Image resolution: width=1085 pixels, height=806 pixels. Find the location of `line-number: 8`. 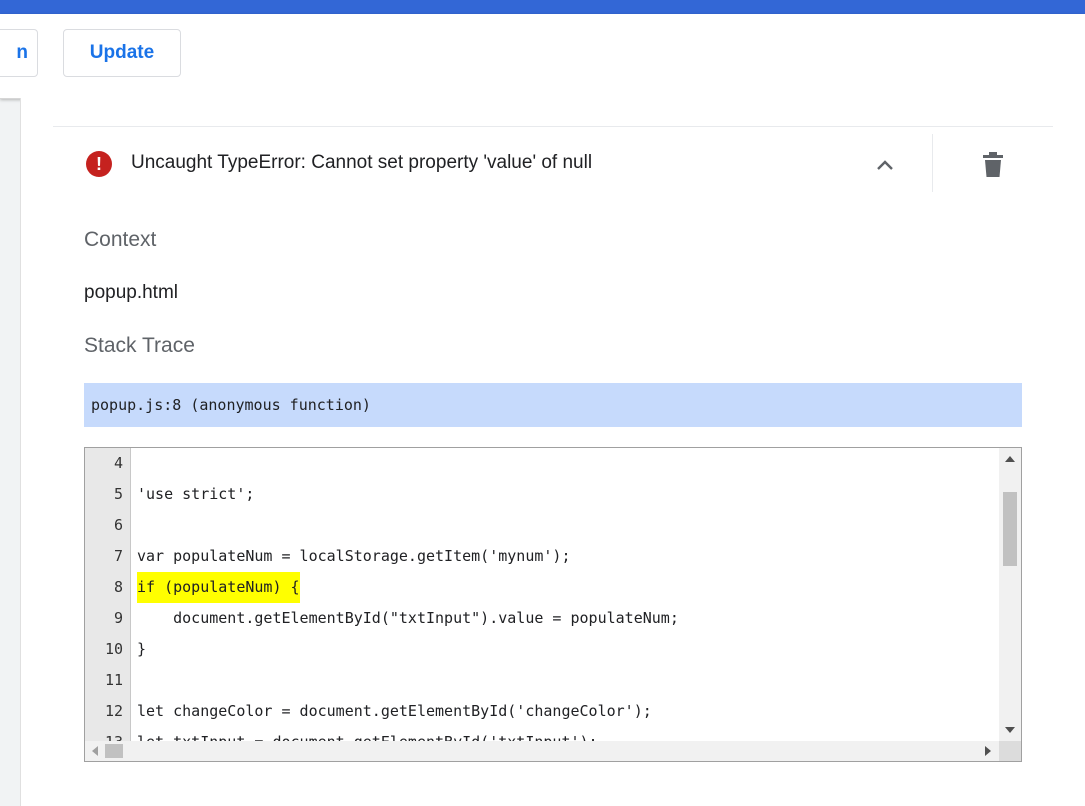

line-number: 8 is located at coordinates (118, 587).